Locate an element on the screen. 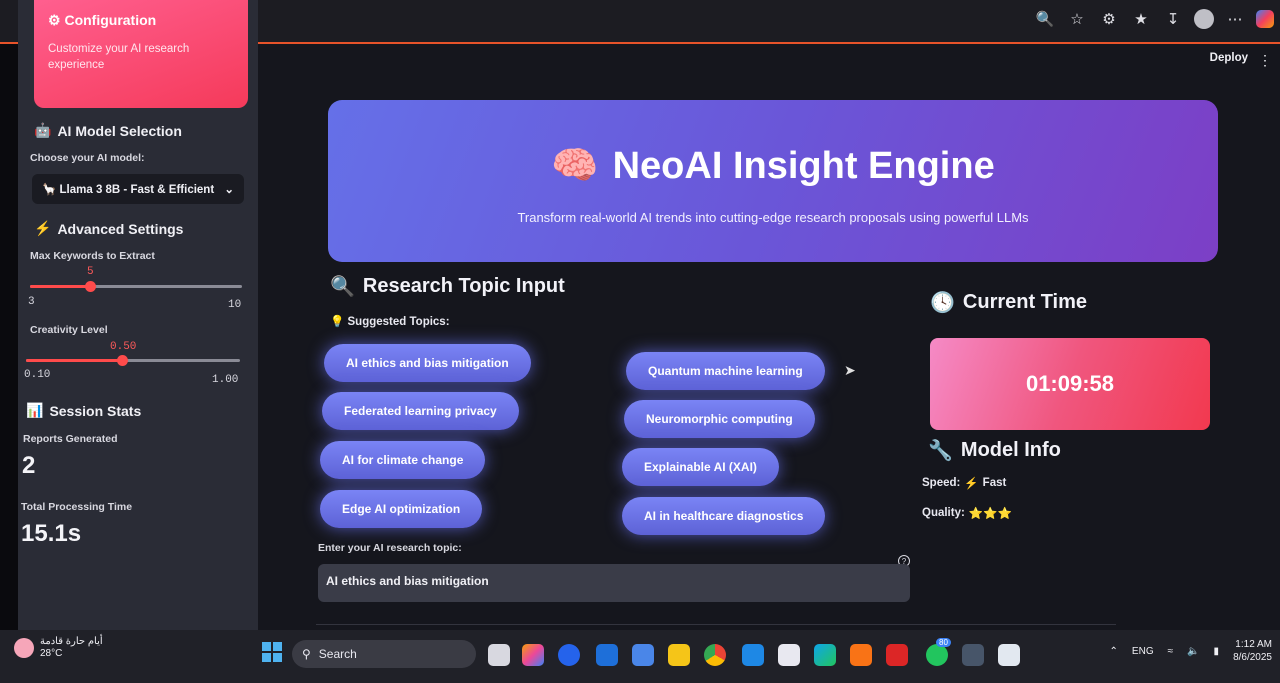 The width and height of the screenshot is (1280, 683). keywords-slider-value: 5 is located at coordinates (90, 272).